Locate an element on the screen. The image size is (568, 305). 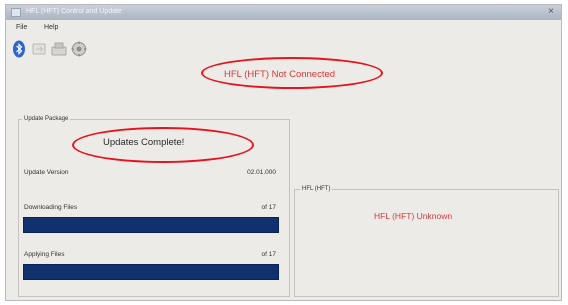
toolbar is located at coordinates (70, 50).